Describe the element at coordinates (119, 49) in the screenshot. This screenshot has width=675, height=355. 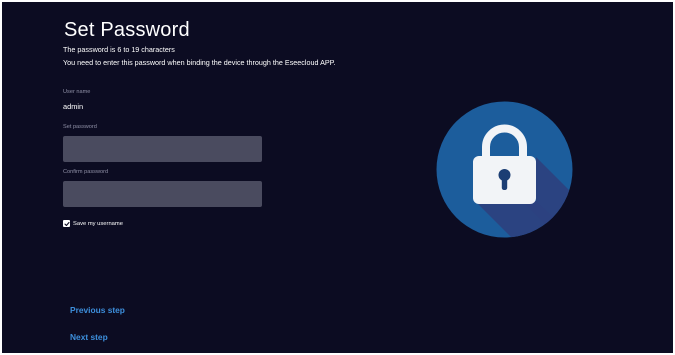
I see `password-length-hint: The password is 6 to 19 characters` at that location.